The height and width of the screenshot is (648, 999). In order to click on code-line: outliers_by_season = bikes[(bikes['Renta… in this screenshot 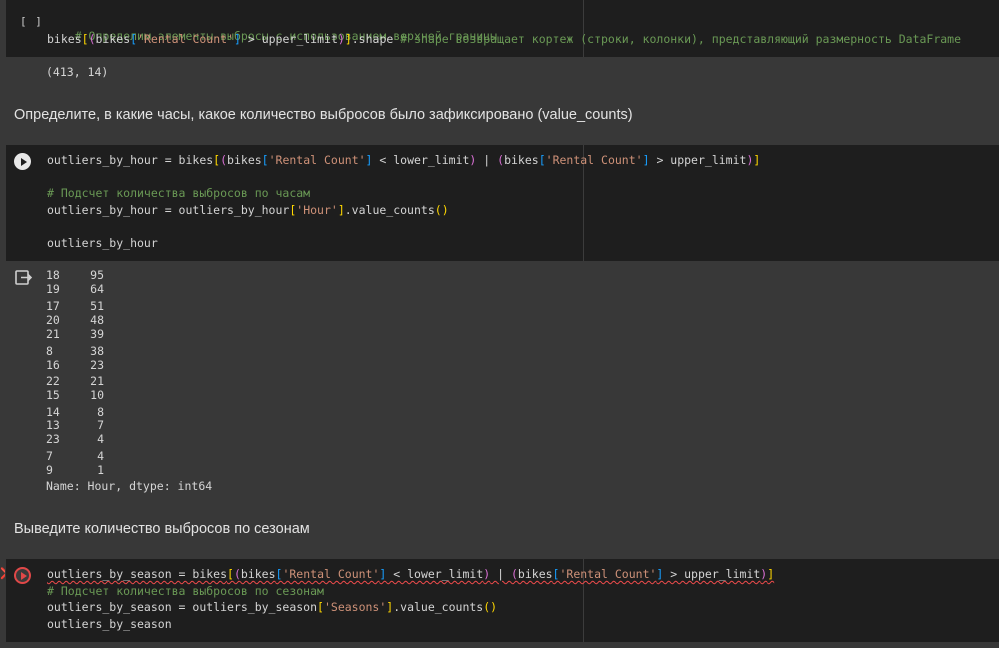, I will do `click(410, 574)`.